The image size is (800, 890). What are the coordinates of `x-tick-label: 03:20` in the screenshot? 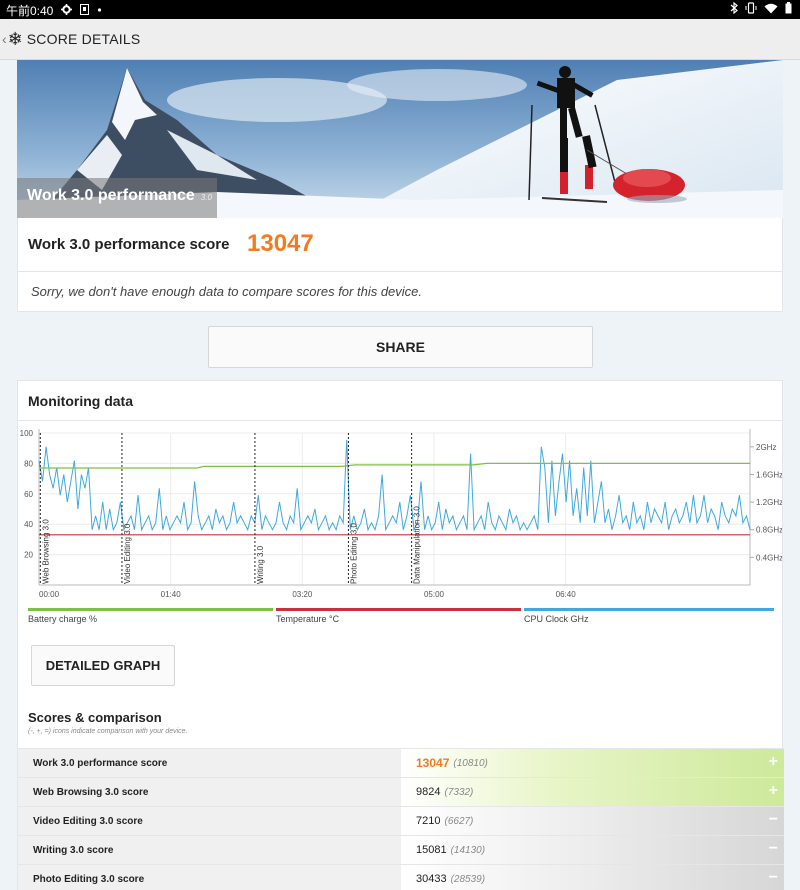 It's located at (302, 594).